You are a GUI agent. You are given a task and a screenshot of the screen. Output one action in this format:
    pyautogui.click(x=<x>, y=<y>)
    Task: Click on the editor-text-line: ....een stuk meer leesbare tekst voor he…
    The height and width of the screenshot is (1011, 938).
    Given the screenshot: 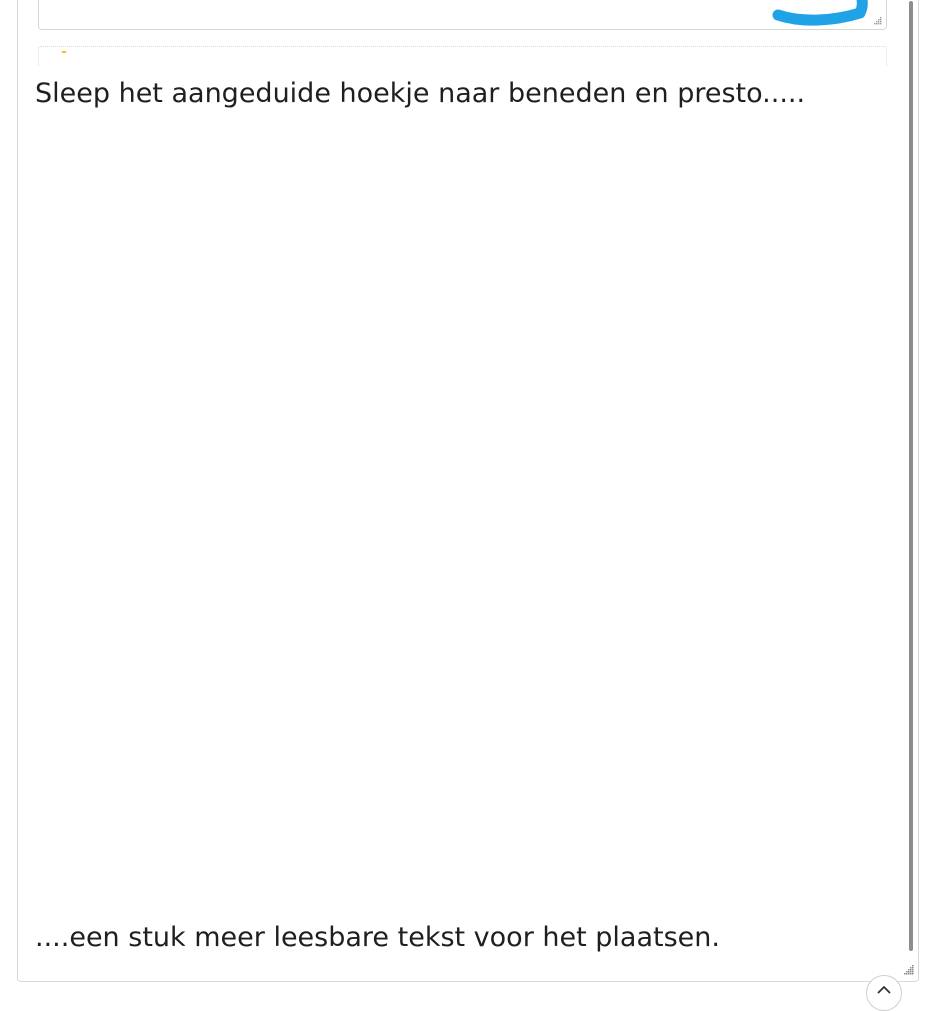 What is the action you would take?
    pyautogui.click(x=377, y=938)
    